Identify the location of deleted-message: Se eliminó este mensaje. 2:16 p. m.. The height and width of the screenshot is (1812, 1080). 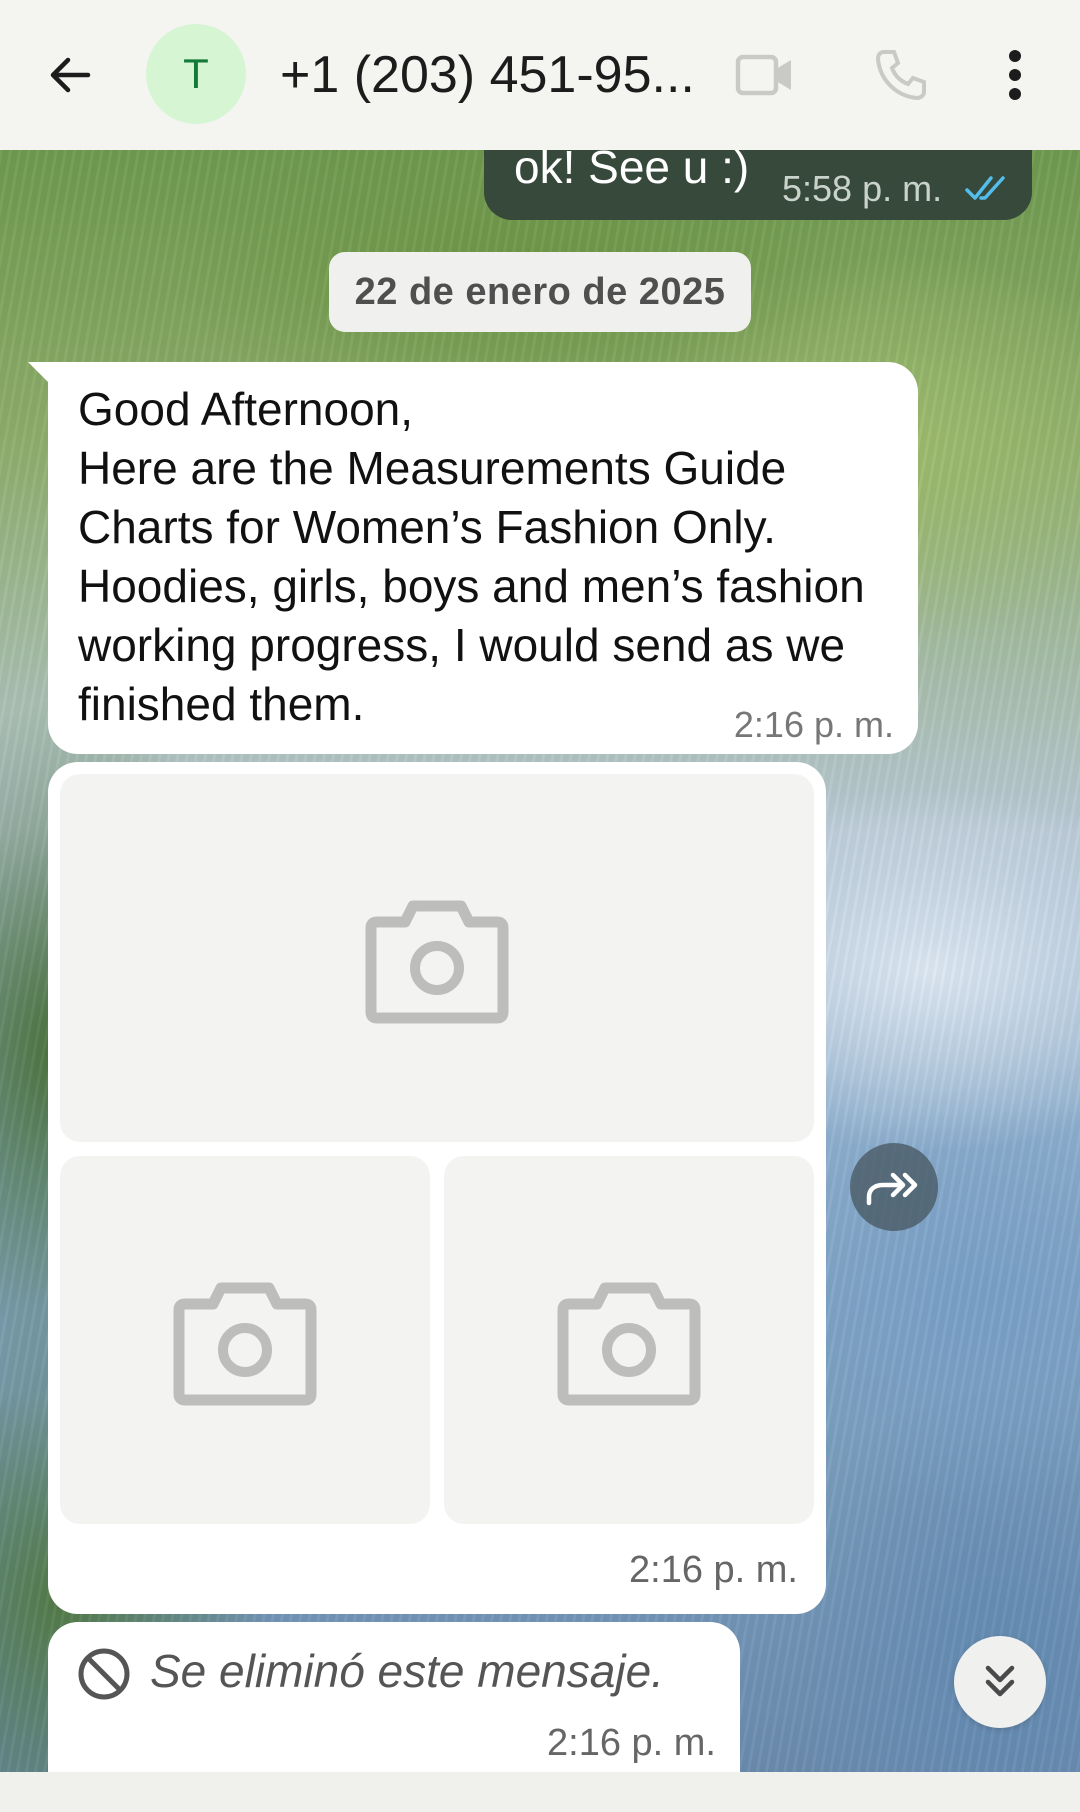
(394, 1697).